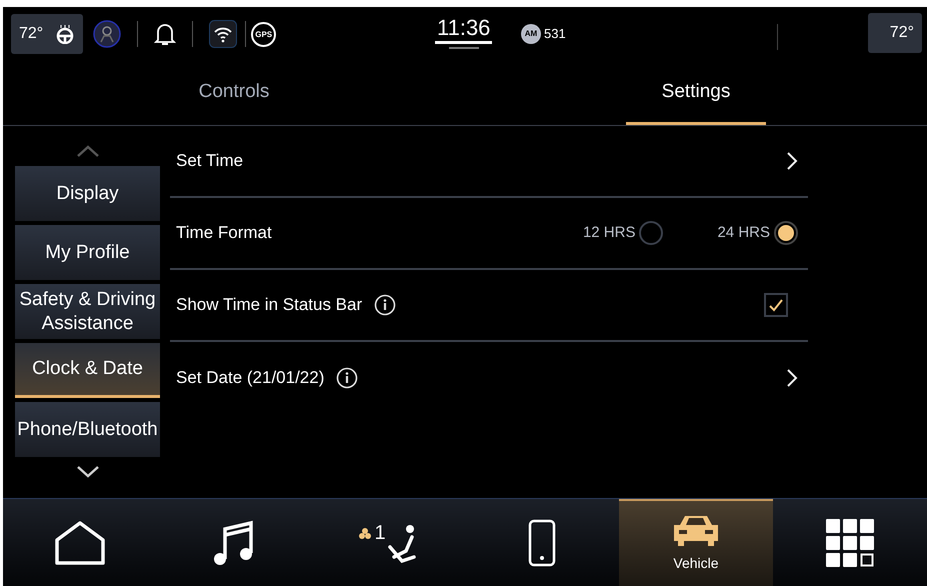 The height and width of the screenshot is (586, 927). What do you see at coordinates (210, 161) in the screenshot?
I see `setting-label: Set Time` at bounding box center [210, 161].